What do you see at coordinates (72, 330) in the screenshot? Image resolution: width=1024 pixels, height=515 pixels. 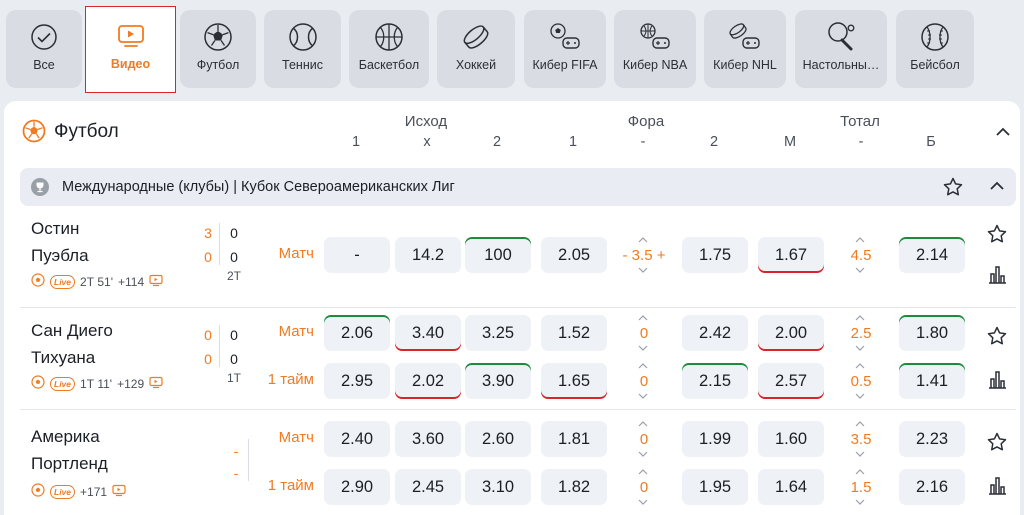 I see `team-home: Сан Диего` at bounding box center [72, 330].